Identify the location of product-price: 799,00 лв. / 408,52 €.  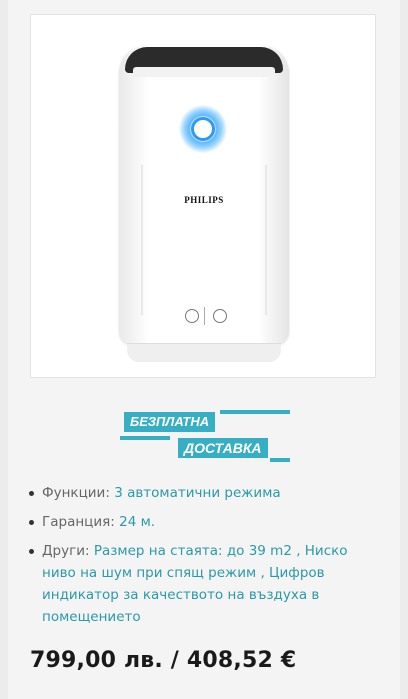
(163, 660).